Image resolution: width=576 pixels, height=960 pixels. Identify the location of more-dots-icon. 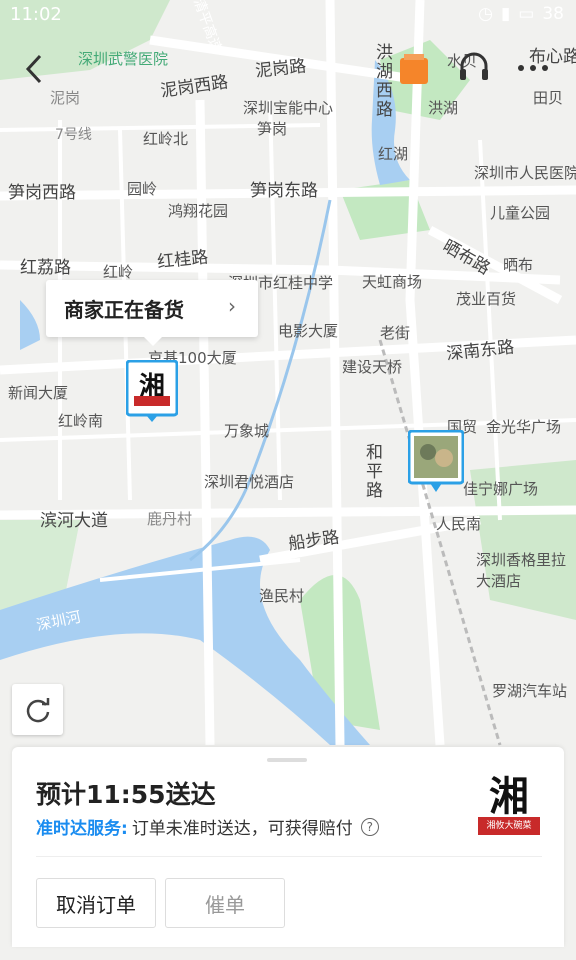
(533, 68).